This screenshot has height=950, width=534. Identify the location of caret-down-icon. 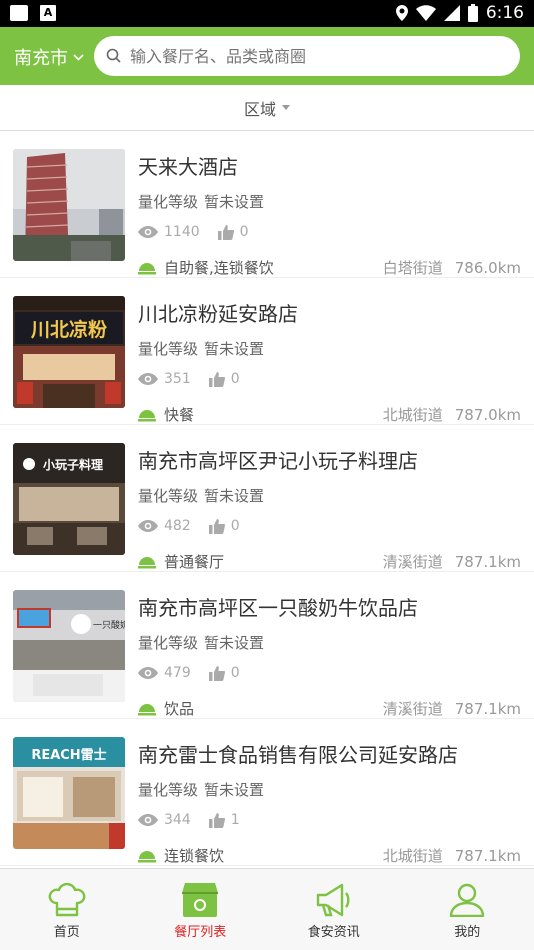
(286, 107).